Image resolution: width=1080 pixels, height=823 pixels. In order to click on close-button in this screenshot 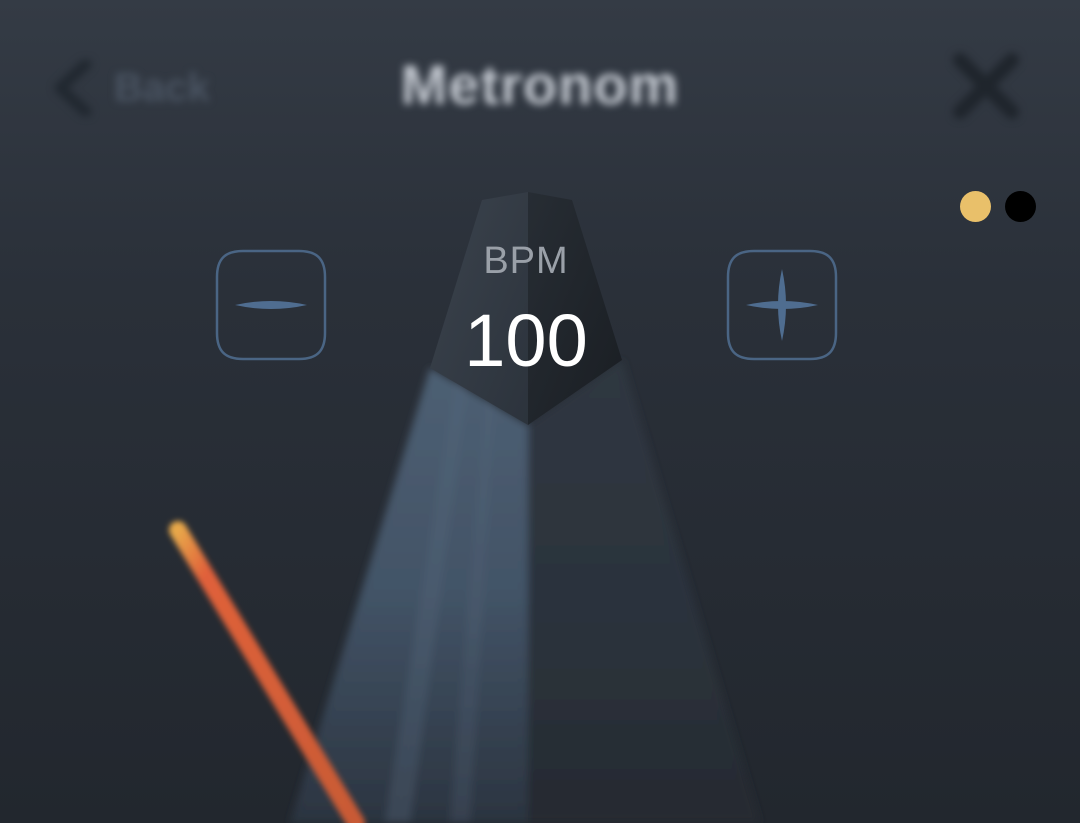, I will do `click(986, 86)`.